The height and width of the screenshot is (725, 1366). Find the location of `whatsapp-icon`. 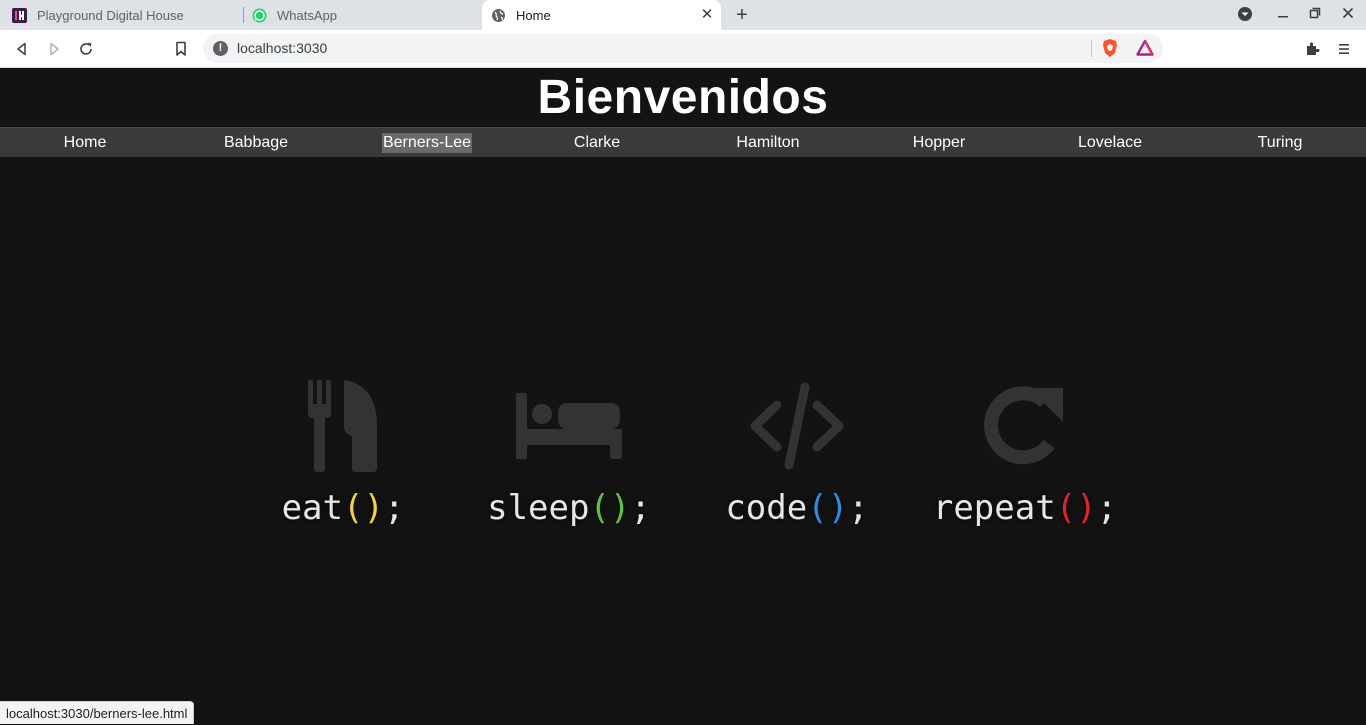

whatsapp-icon is located at coordinates (259, 15).